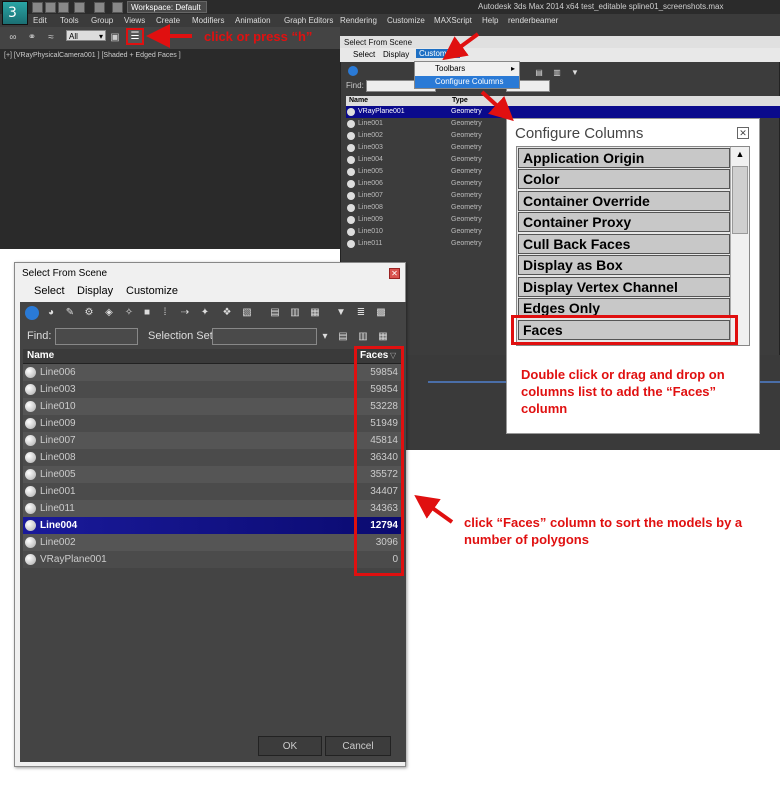 The width and height of the screenshot is (780, 789). I want to click on arrow-to-customize, so click(461, 46).